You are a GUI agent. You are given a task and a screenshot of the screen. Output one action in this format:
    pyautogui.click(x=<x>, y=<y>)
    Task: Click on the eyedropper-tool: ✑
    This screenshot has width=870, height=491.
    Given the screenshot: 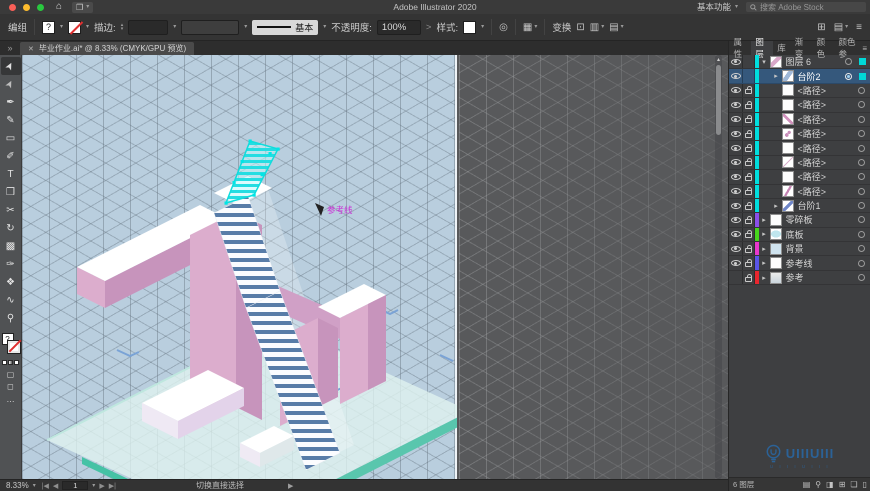 What is the action you would take?
    pyautogui.click(x=11, y=264)
    